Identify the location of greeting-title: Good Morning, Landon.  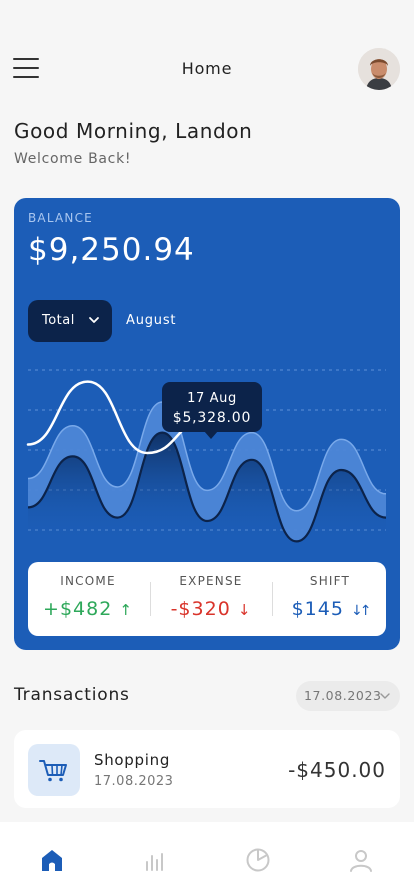
(133, 131).